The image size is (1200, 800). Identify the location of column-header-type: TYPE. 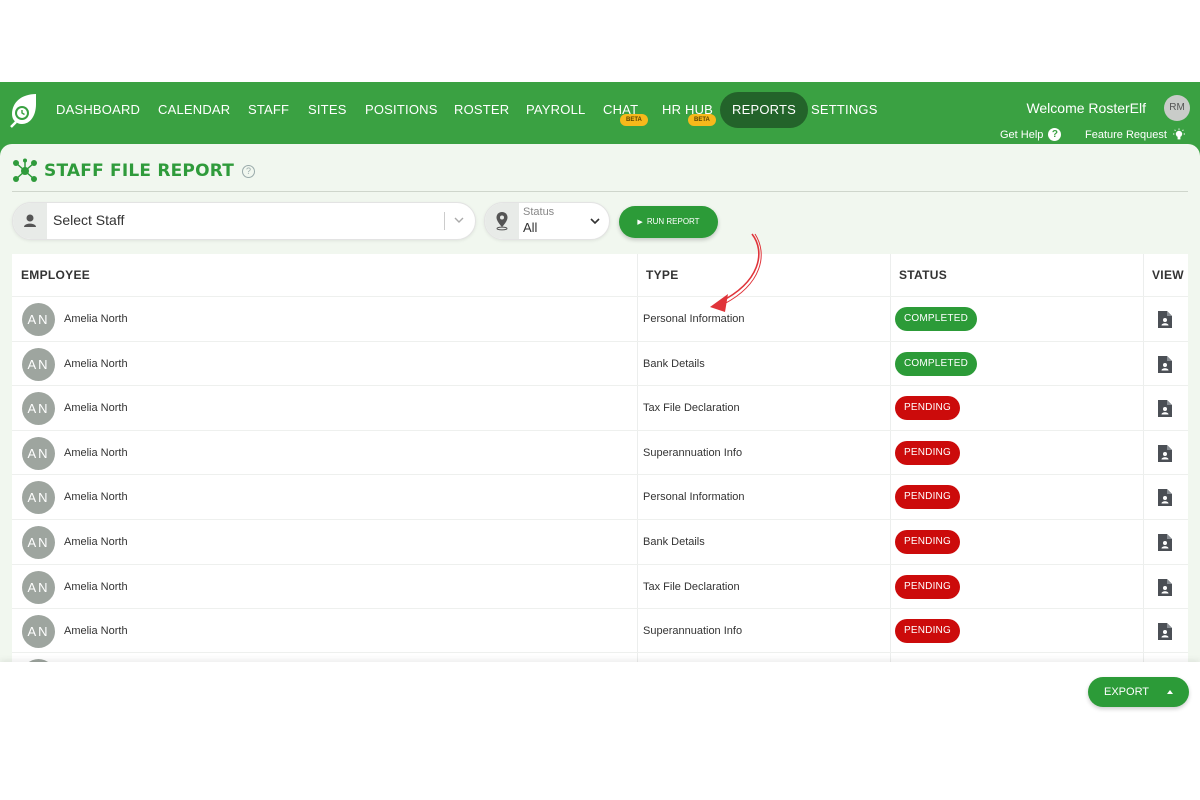
(662, 275).